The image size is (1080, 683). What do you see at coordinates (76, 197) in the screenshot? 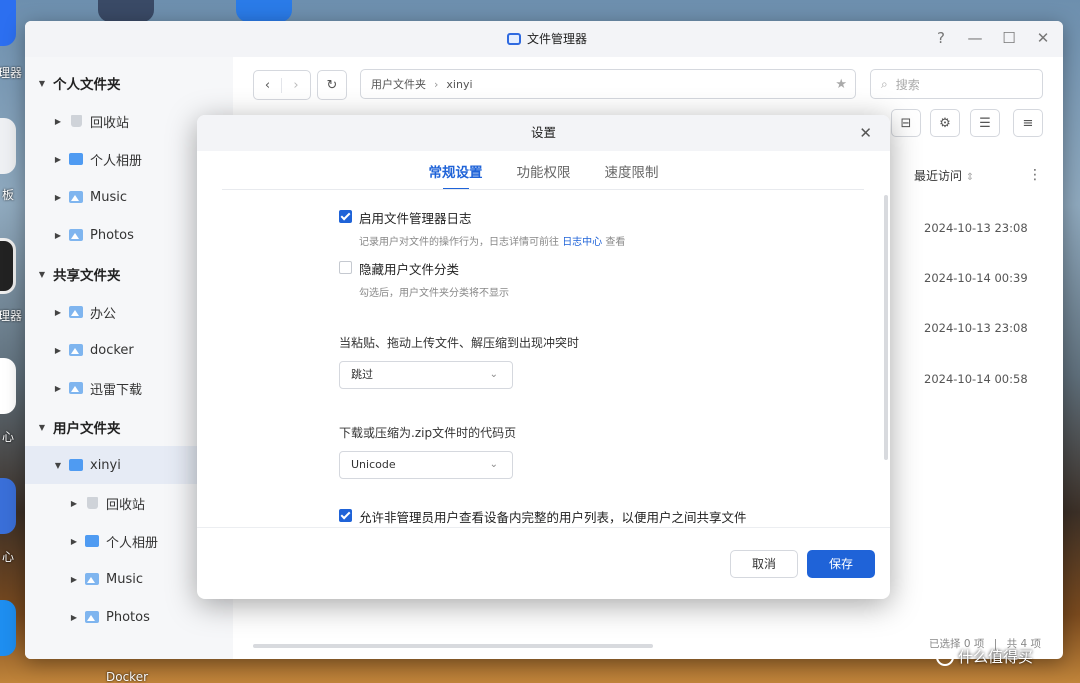
I see `music-folder-icon` at bounding box center [76, 197].